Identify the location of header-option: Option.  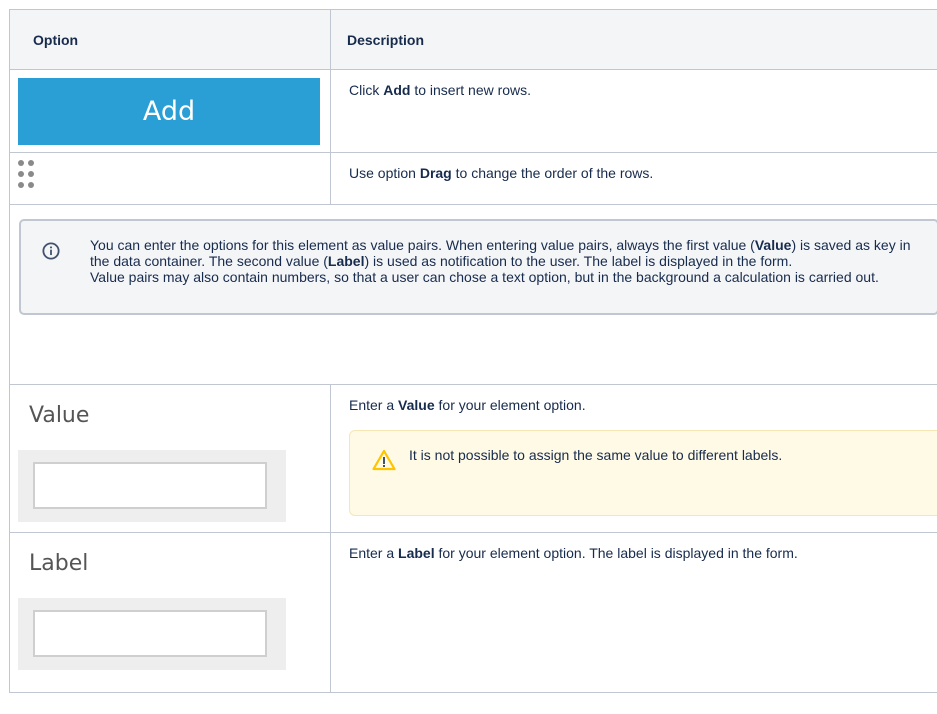
(170, 39).